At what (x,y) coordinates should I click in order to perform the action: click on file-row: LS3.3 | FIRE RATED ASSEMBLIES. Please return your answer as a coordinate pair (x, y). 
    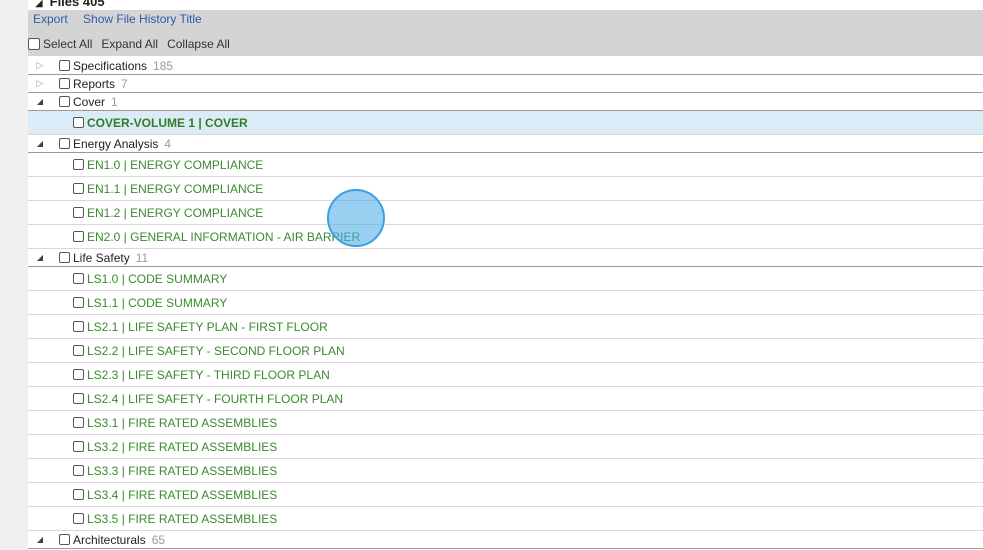
    Looking at the image, I should click on (505, 471).